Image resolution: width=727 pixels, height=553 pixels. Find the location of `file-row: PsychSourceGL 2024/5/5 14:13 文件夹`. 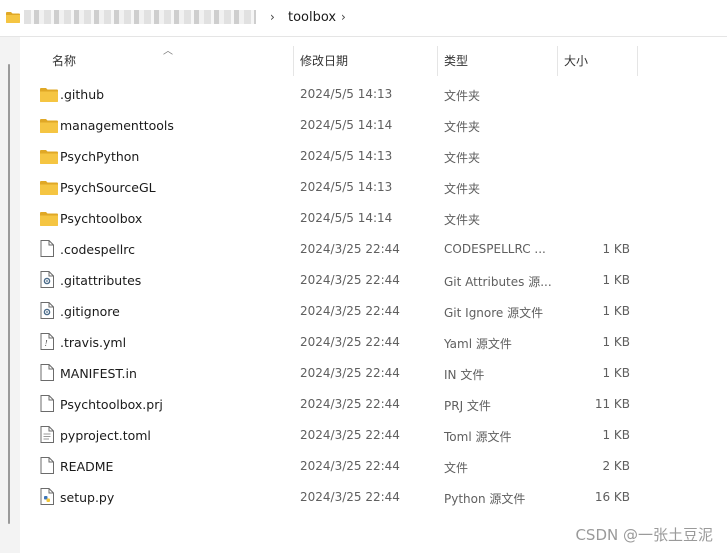

file-row: PsychSourceGL 2024/5/5 14:13 文件夹 is located at coordinates (363, 187).